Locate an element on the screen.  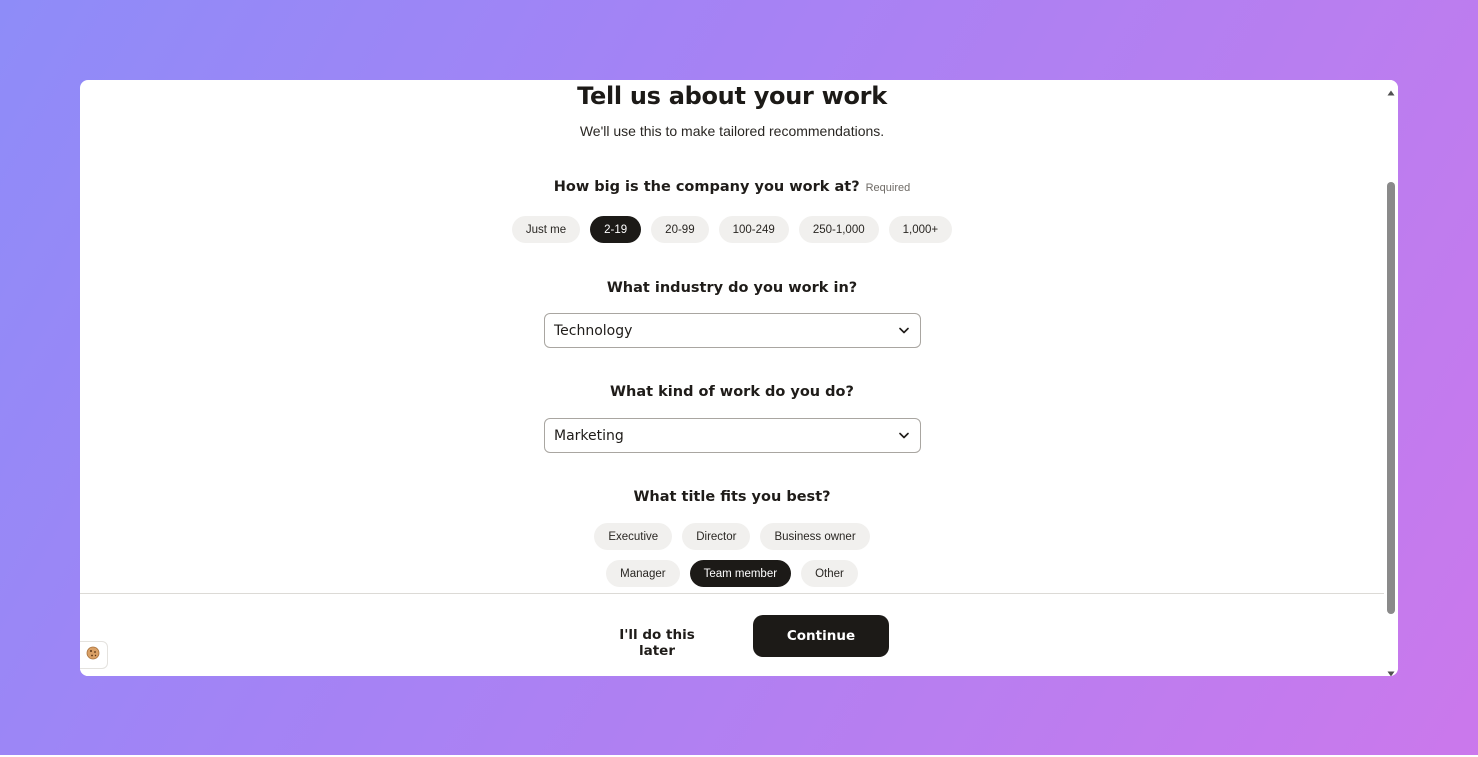
title-option-team-member: Team member is located at coordinates (740, 573).